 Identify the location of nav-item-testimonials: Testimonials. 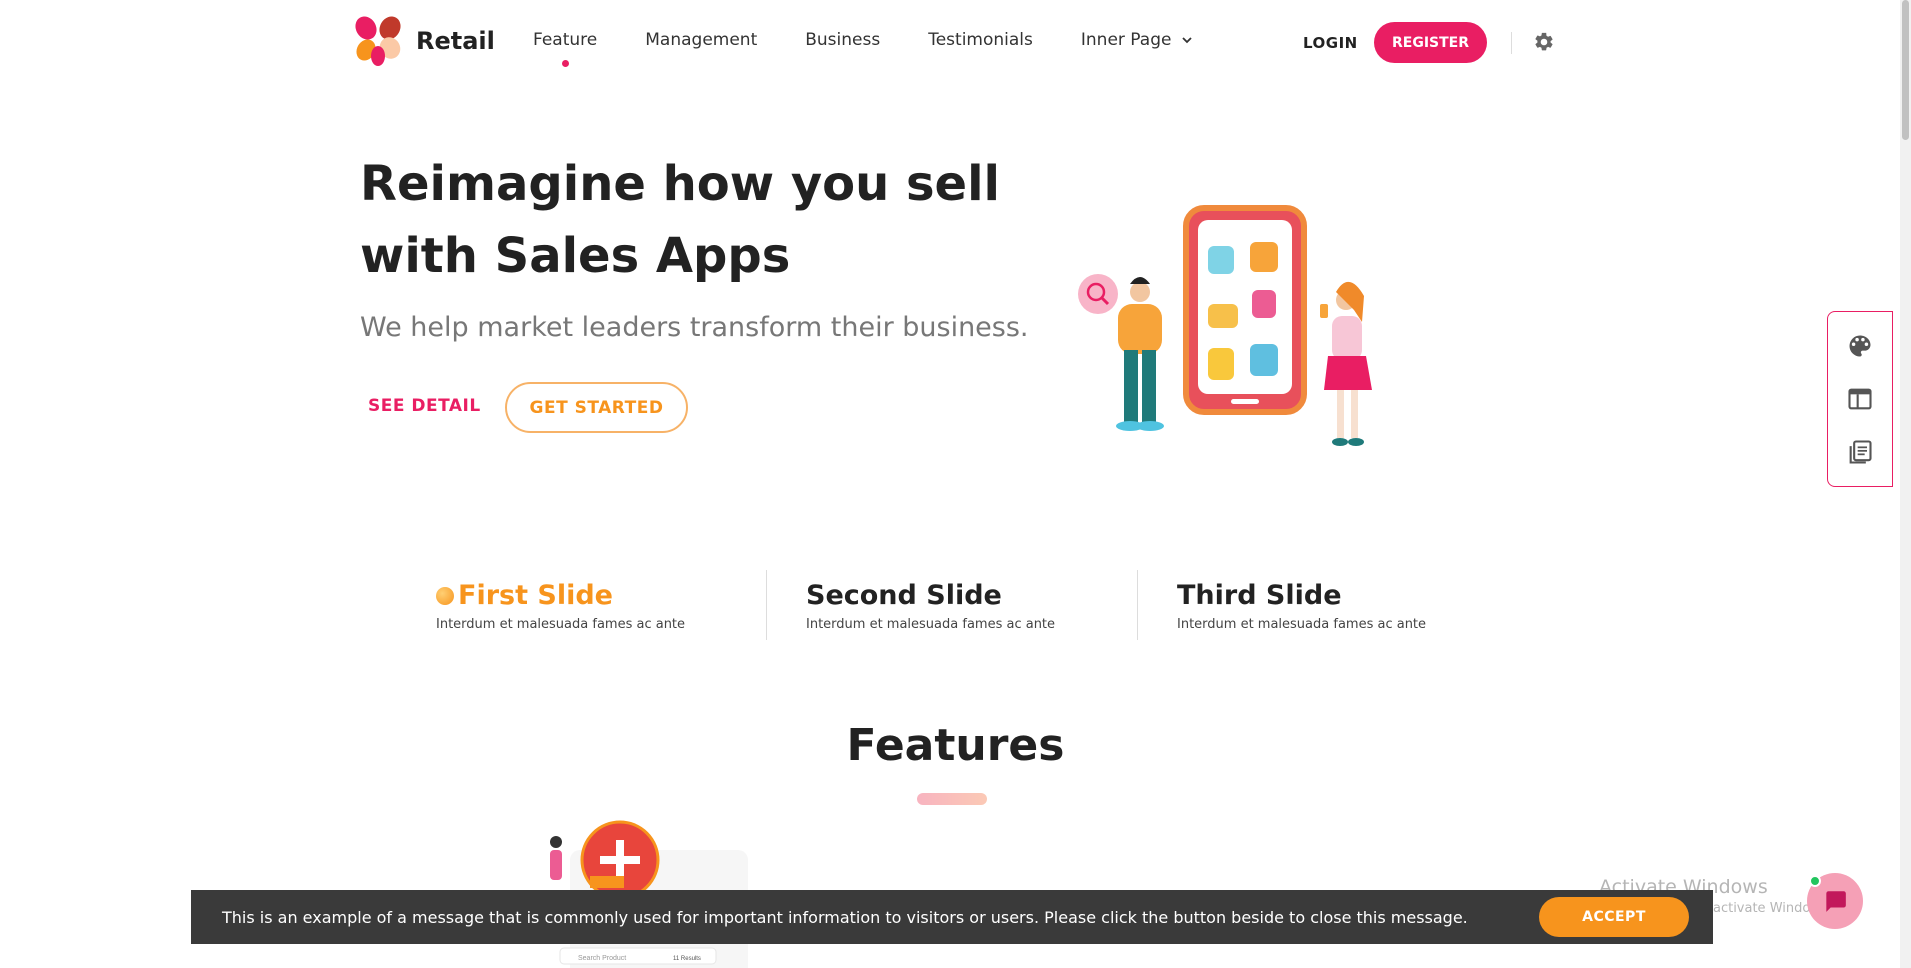
(980, 40).